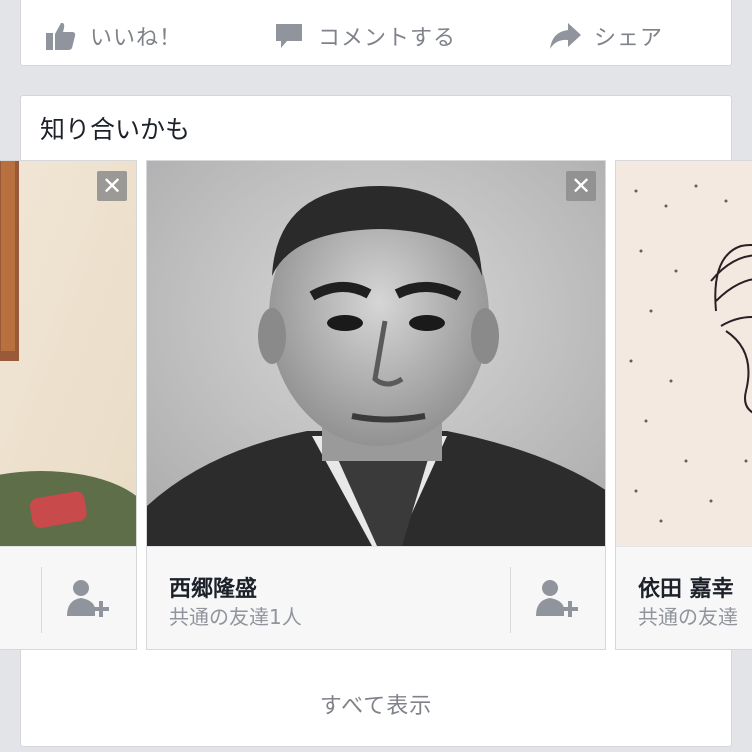 The height and width of the screenshot is (752, 752). What do you see at coordinates (688, 617) in the screenshot?
I see `mutual-friends-count: 共通の友達` at bounding box center [688, 617].